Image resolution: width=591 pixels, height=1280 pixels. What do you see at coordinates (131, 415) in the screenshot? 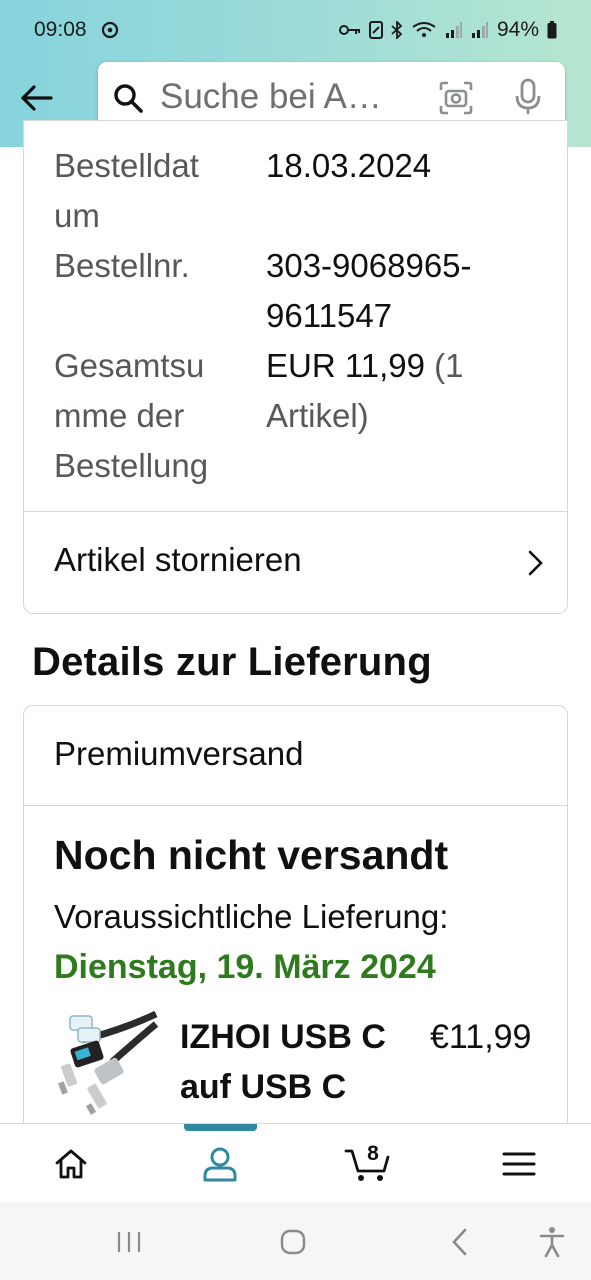
I see `order-total-label: Gesamtsu mme der Bestellung` at bounding box center [131, 415].